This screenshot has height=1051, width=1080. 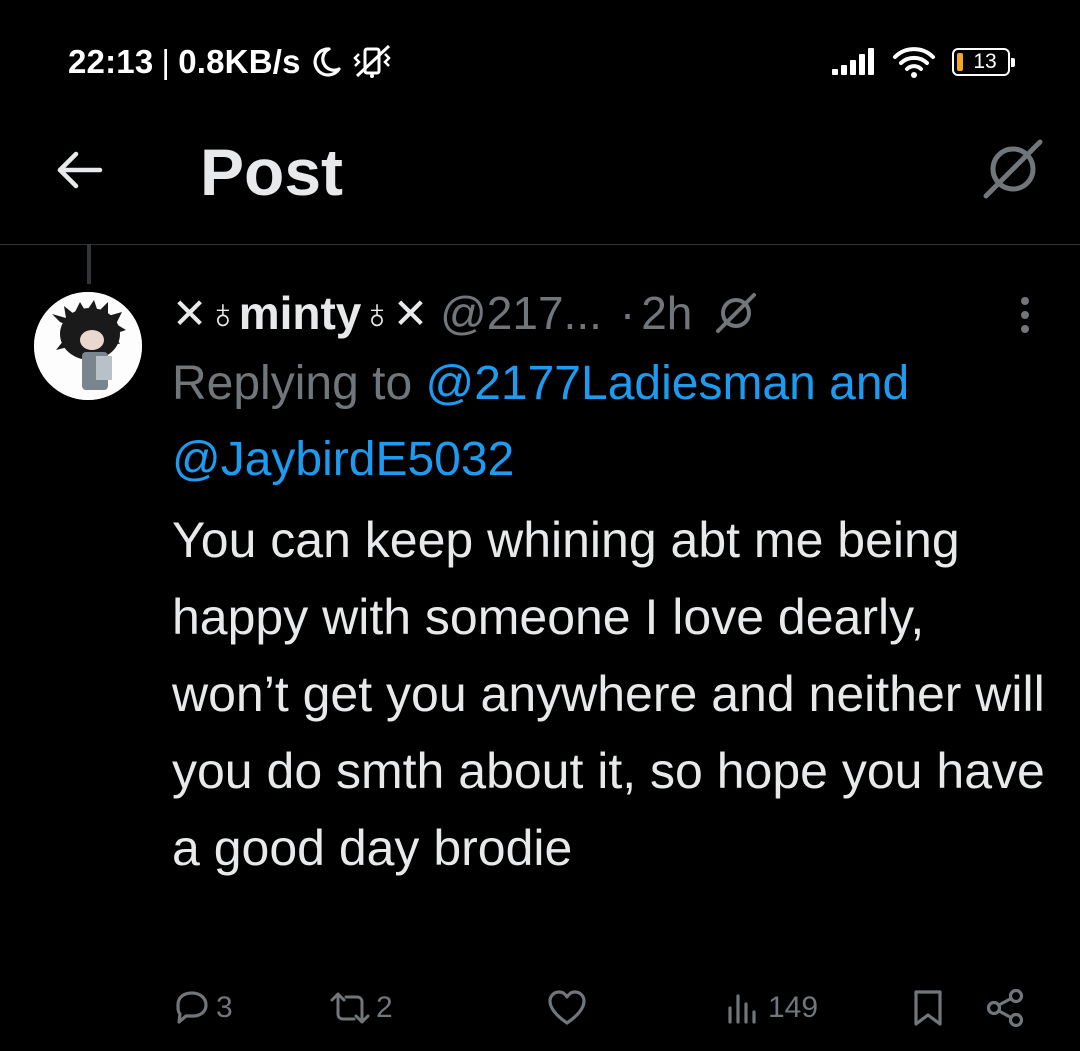 I want to click on share-button, so click(x=1005, y=1008).